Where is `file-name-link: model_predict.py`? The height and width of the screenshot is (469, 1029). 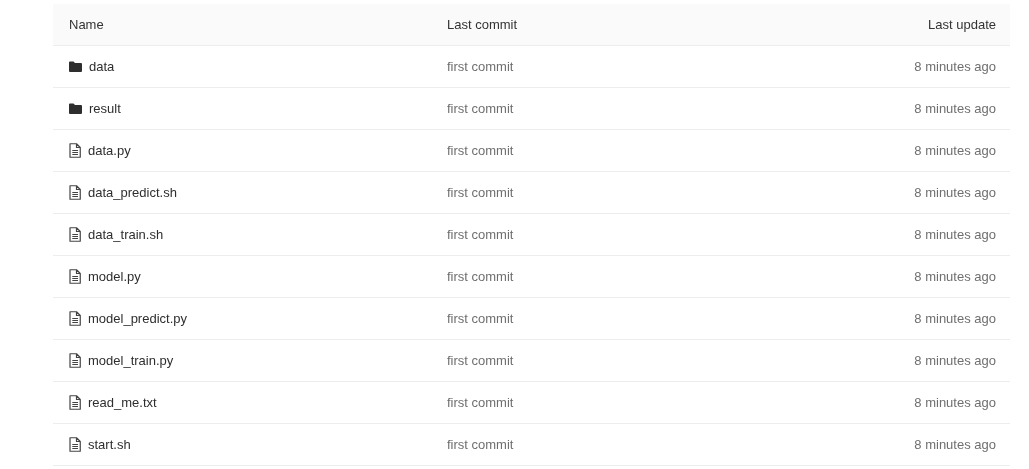 file-name-link: model_predict.py is located at coordinates (137, 318).